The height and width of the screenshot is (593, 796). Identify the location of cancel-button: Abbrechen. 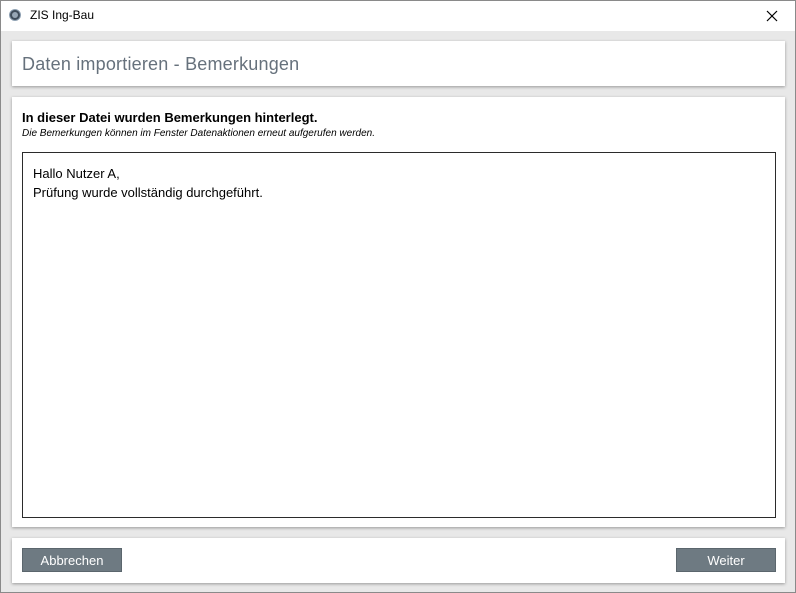
(72, 560).